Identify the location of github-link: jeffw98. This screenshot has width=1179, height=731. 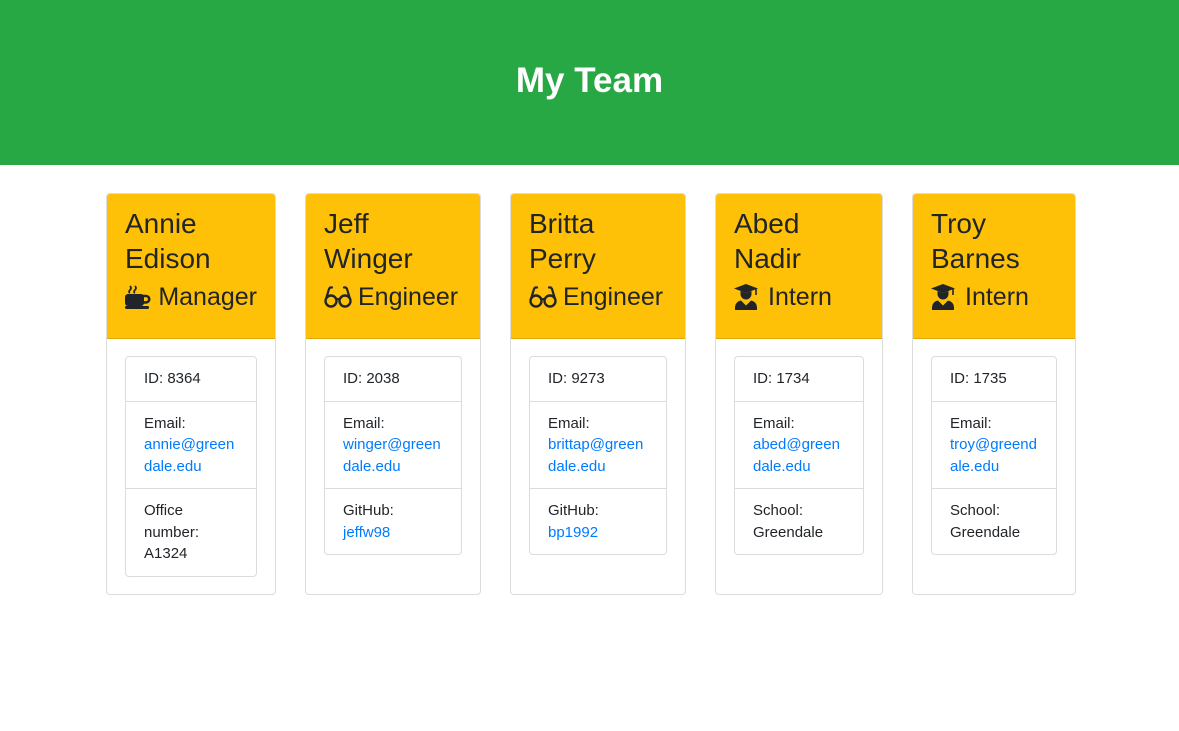
(393, 533).